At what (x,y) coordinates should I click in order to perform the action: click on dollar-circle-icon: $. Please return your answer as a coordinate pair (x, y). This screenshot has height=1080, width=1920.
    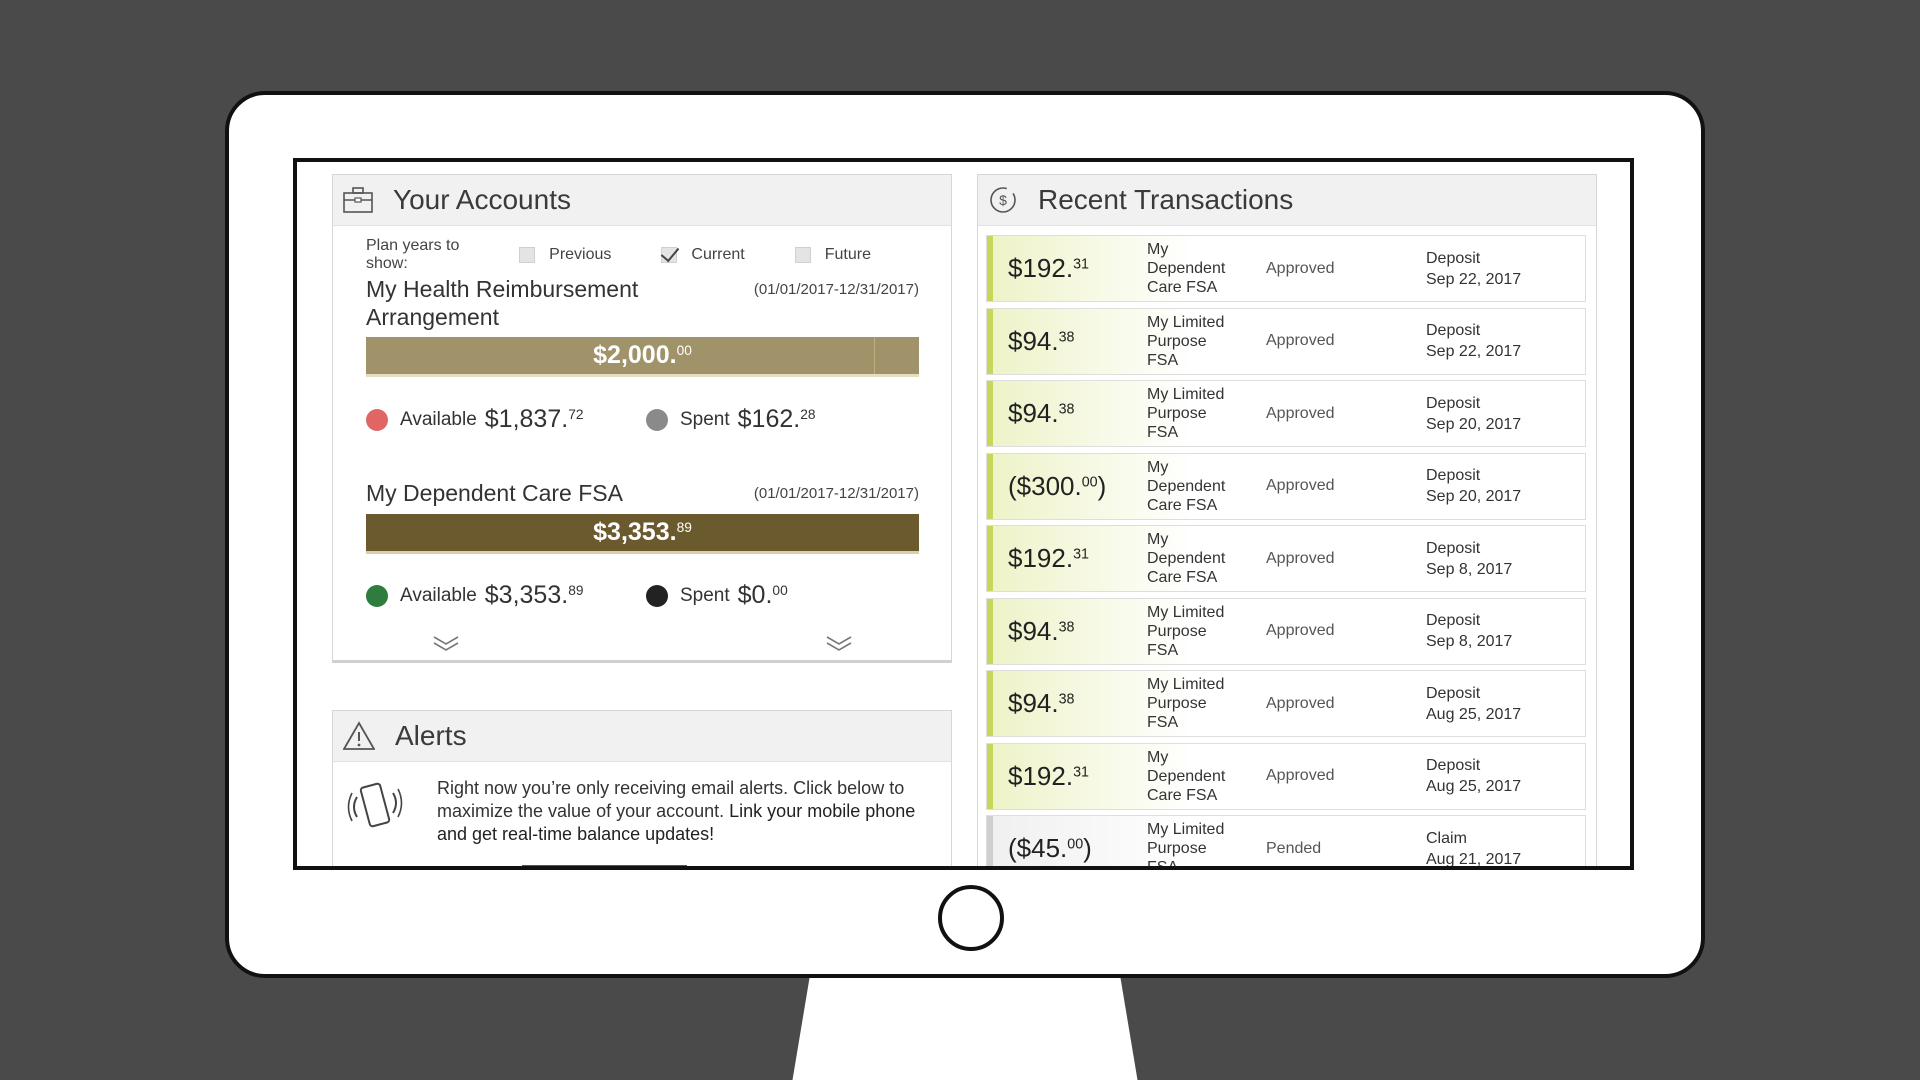
    Looking at the image, I should click on (1003, 200).